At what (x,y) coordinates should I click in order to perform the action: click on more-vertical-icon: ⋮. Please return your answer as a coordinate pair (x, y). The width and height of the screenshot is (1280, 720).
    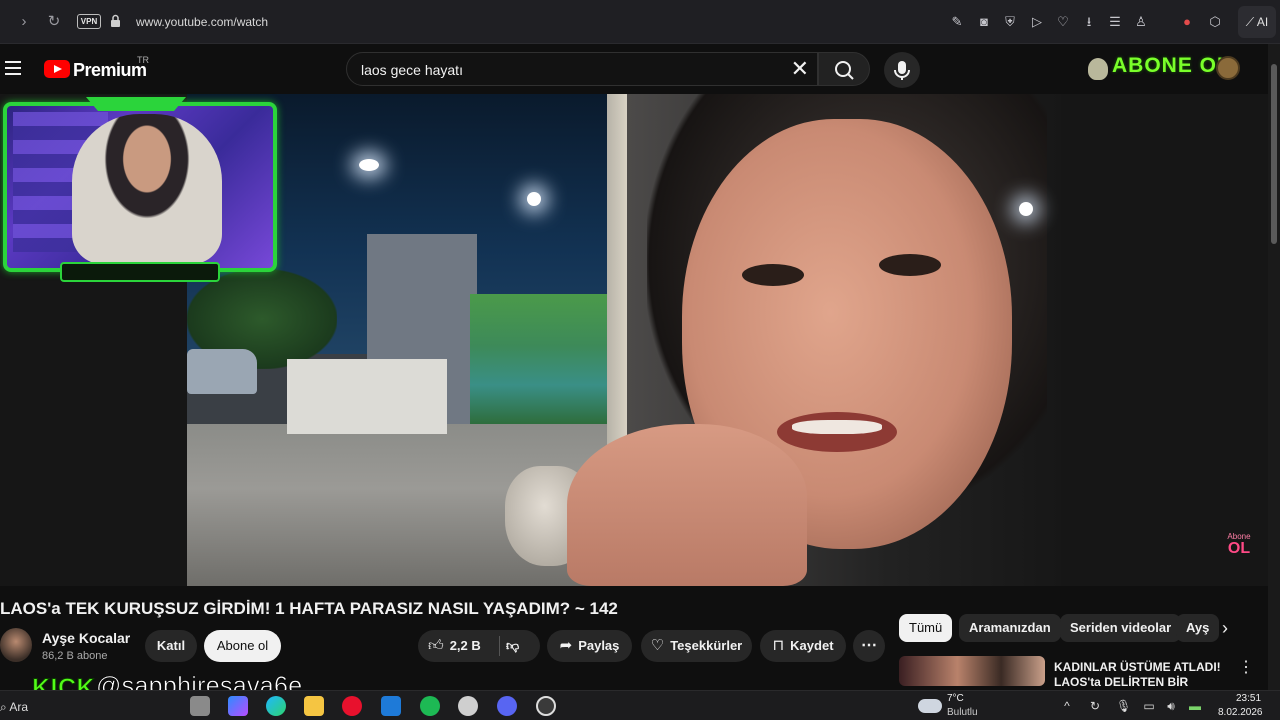
    Looking at the image, I should click on (1246, 668).